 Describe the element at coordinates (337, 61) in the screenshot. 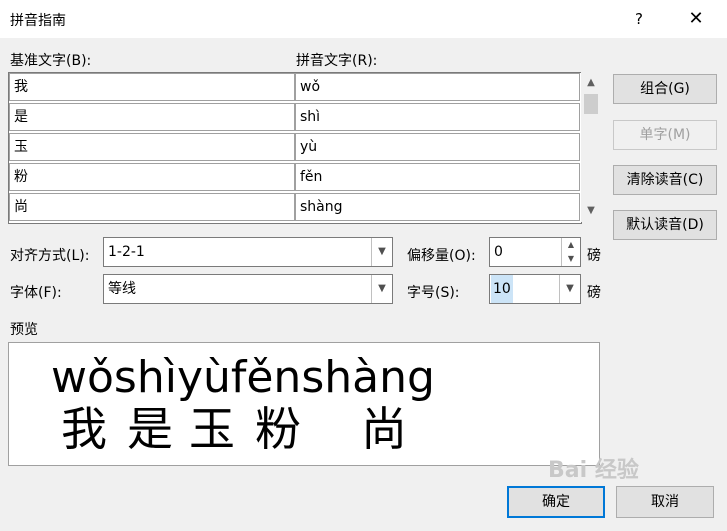

I see `pinyin-text-label: 拼音文字(R):` at that location.